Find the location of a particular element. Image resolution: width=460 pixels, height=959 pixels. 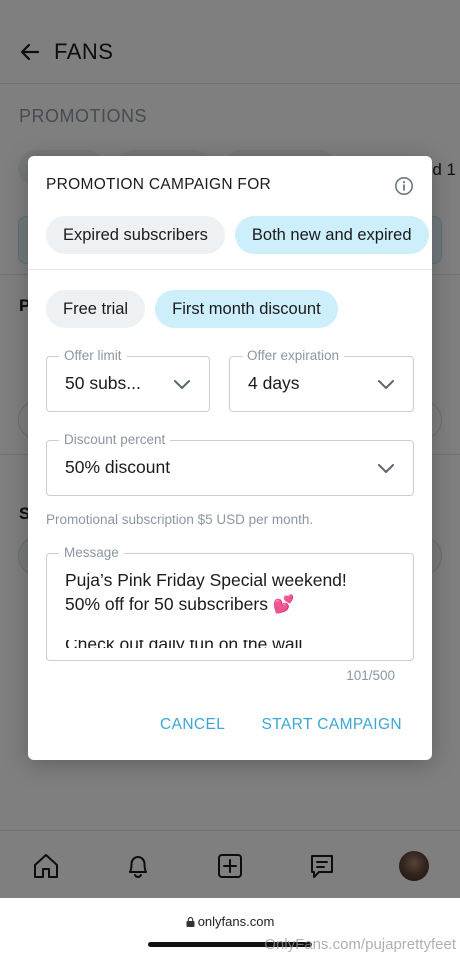

message-label: Message is located at coordinates (91, 552).